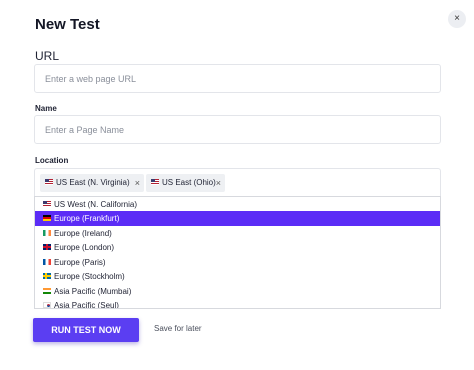 Image resolution: width=474 pixels, height=370 pixels. Describe the element at coordinates (237, 303) in the screenshot. I see `location-option: Asia Pacific (Seul)` at that location.